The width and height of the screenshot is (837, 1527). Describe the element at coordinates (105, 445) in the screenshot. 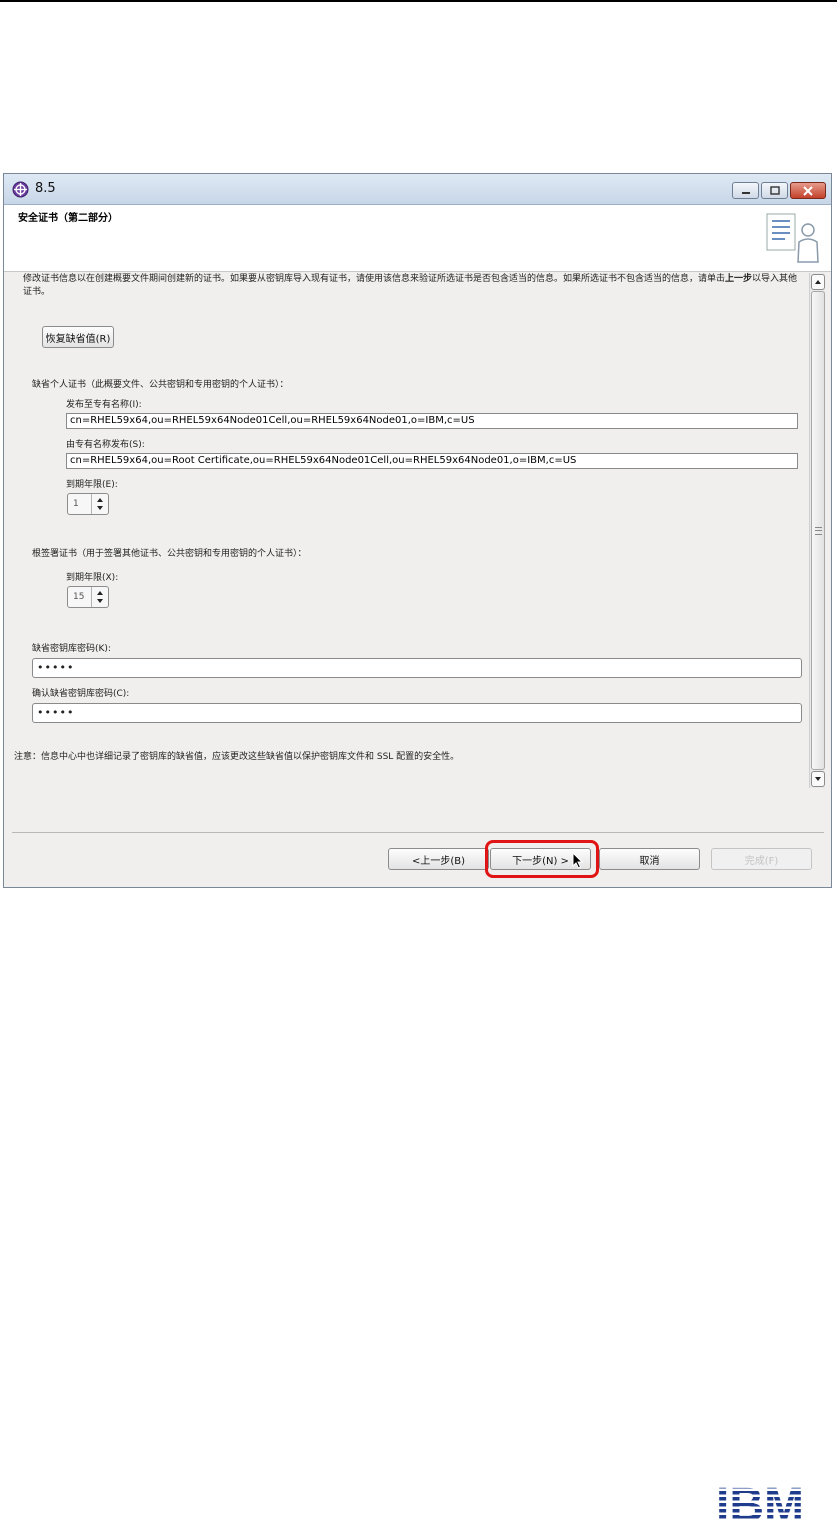

I see `issued-by-label: 由专有名称发布(S):` at that location.